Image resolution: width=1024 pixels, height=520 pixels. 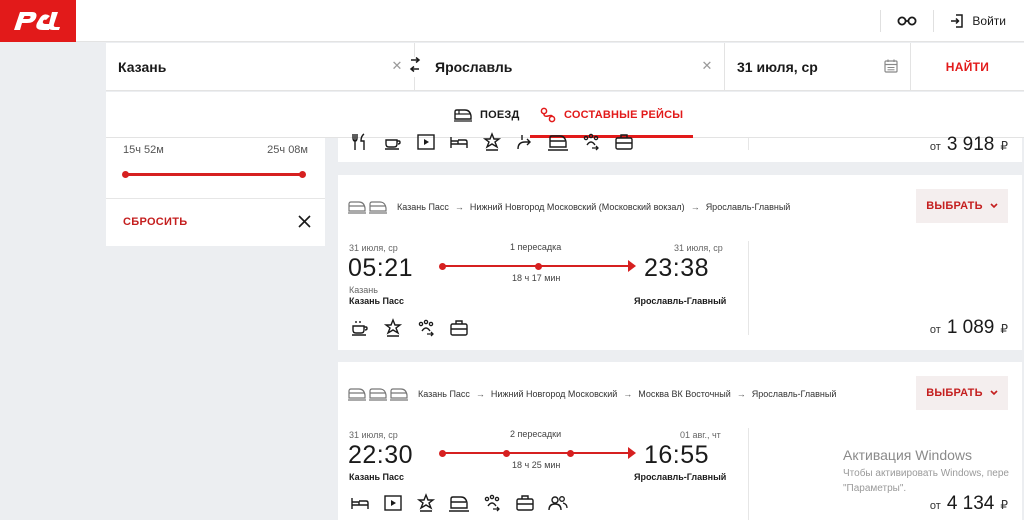 What do you see at coordinates (954, 206) in the screenshot?
I see `choose-label: ВЫБРАТЬ` at bounding box center [954, 206].